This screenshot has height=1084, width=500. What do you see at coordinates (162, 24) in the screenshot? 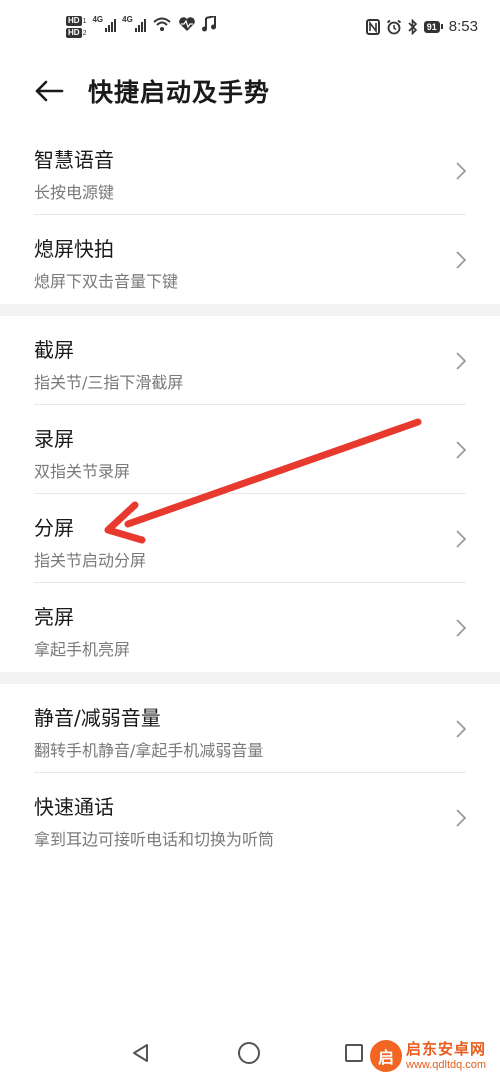
I see `wifi-icon` at bounding box center [162, 24].